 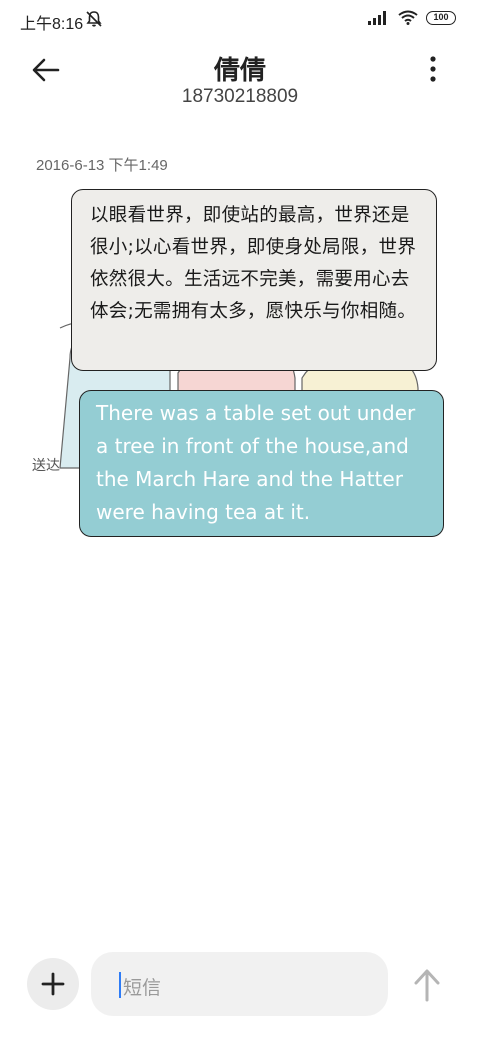 What do you see at coordinates (377, 17) in the screenshot?
I see `signal-icon` at bounding box center [377, 17].